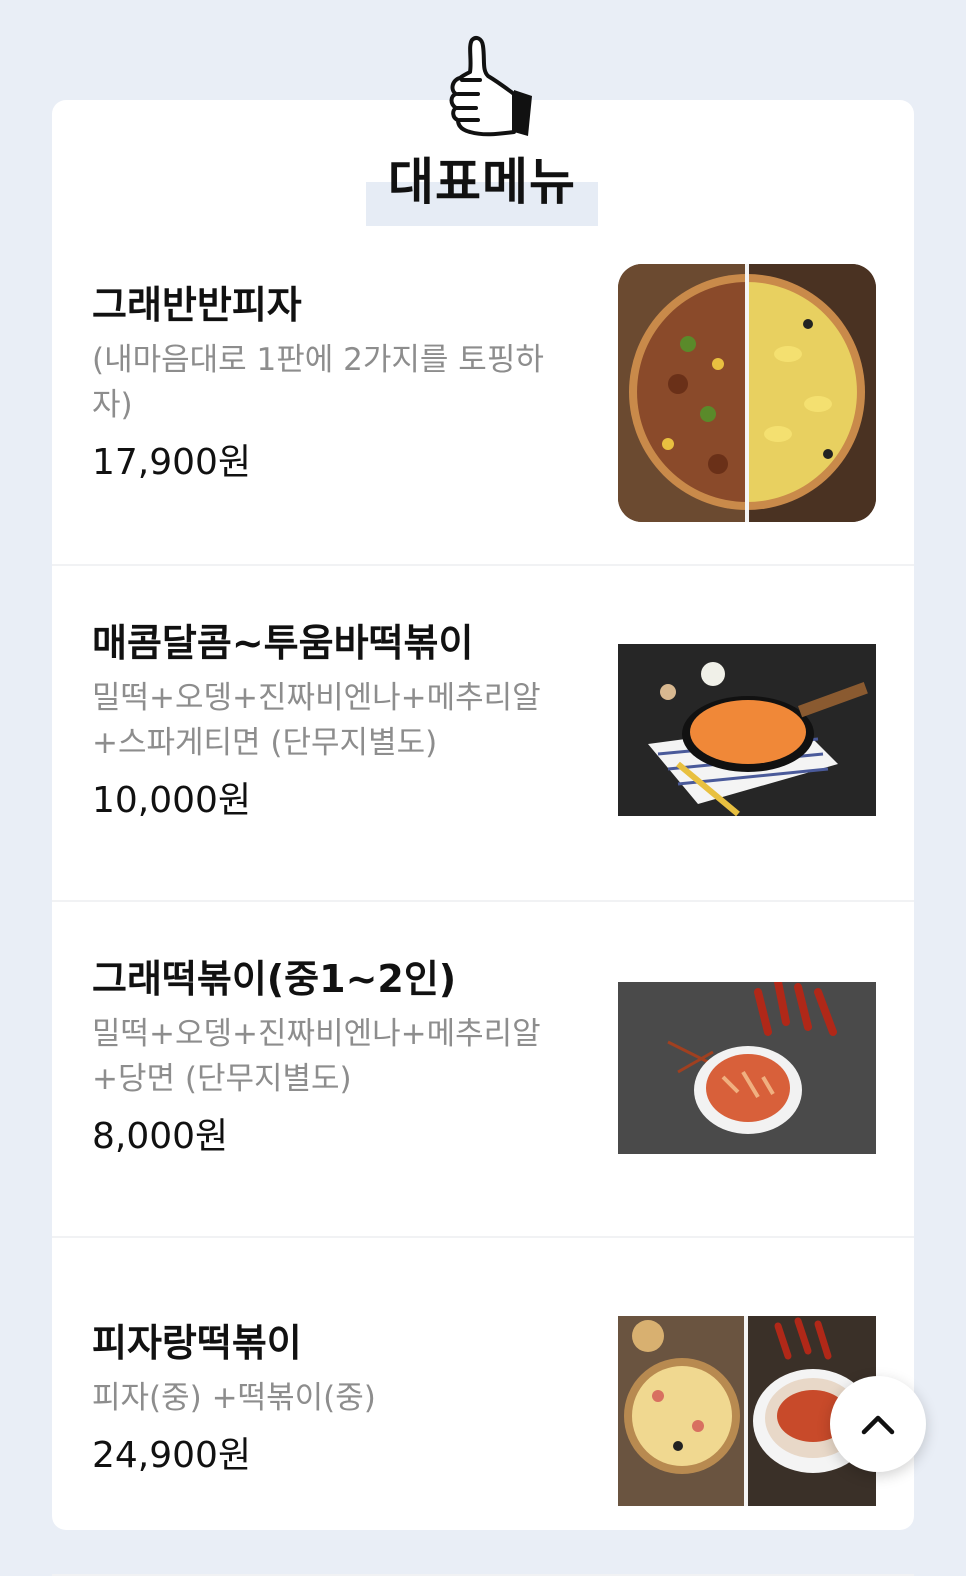 The image size is (966, 1576). Describe the element at coordinates (484, 86) in the screenshot. I see `thumbs-up-icon` at that location.